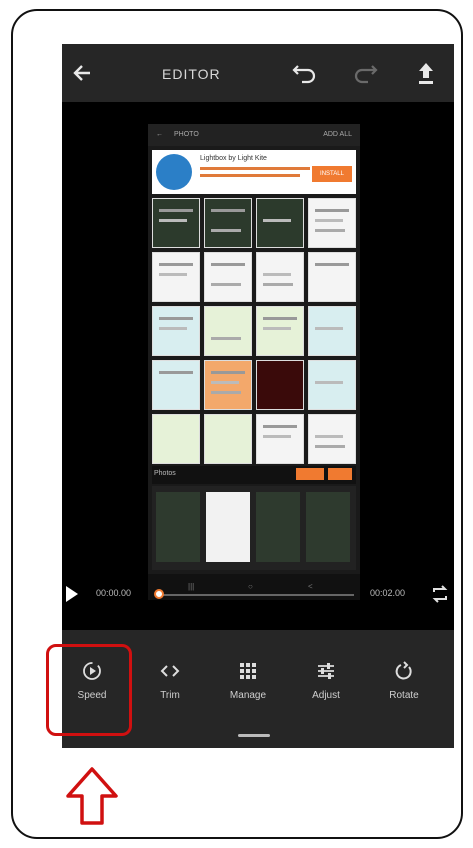 The width and height of the screenshot is (473, 848). Describe the element at coordinates (440, 594) in the screenshot. I see `loop-icon` at that location.